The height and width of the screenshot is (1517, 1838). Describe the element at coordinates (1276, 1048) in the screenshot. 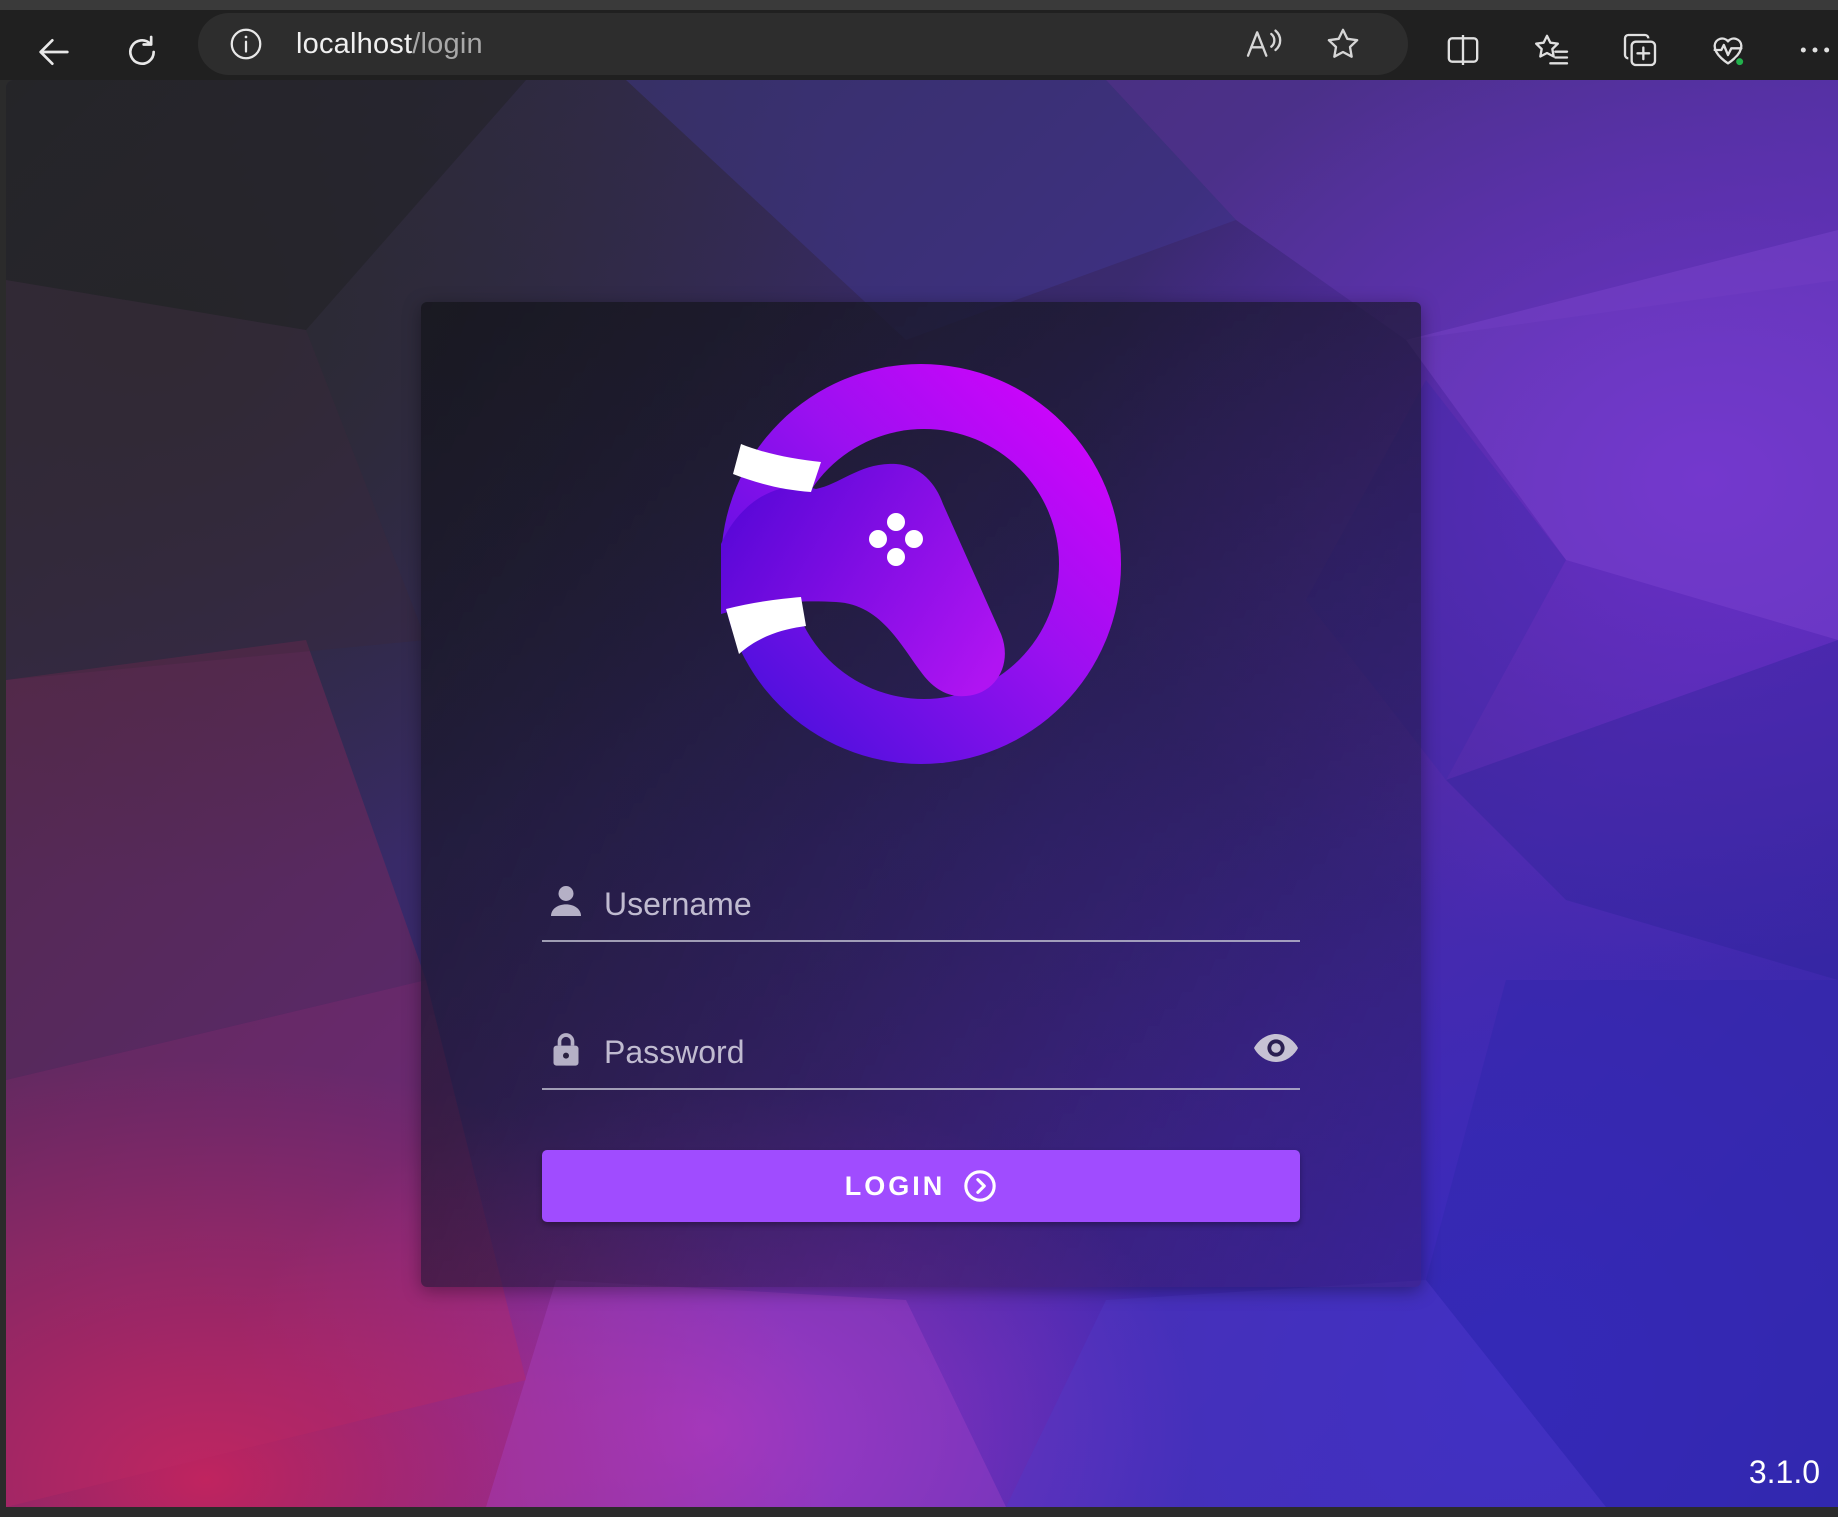

I see `eye-icon` at that location.